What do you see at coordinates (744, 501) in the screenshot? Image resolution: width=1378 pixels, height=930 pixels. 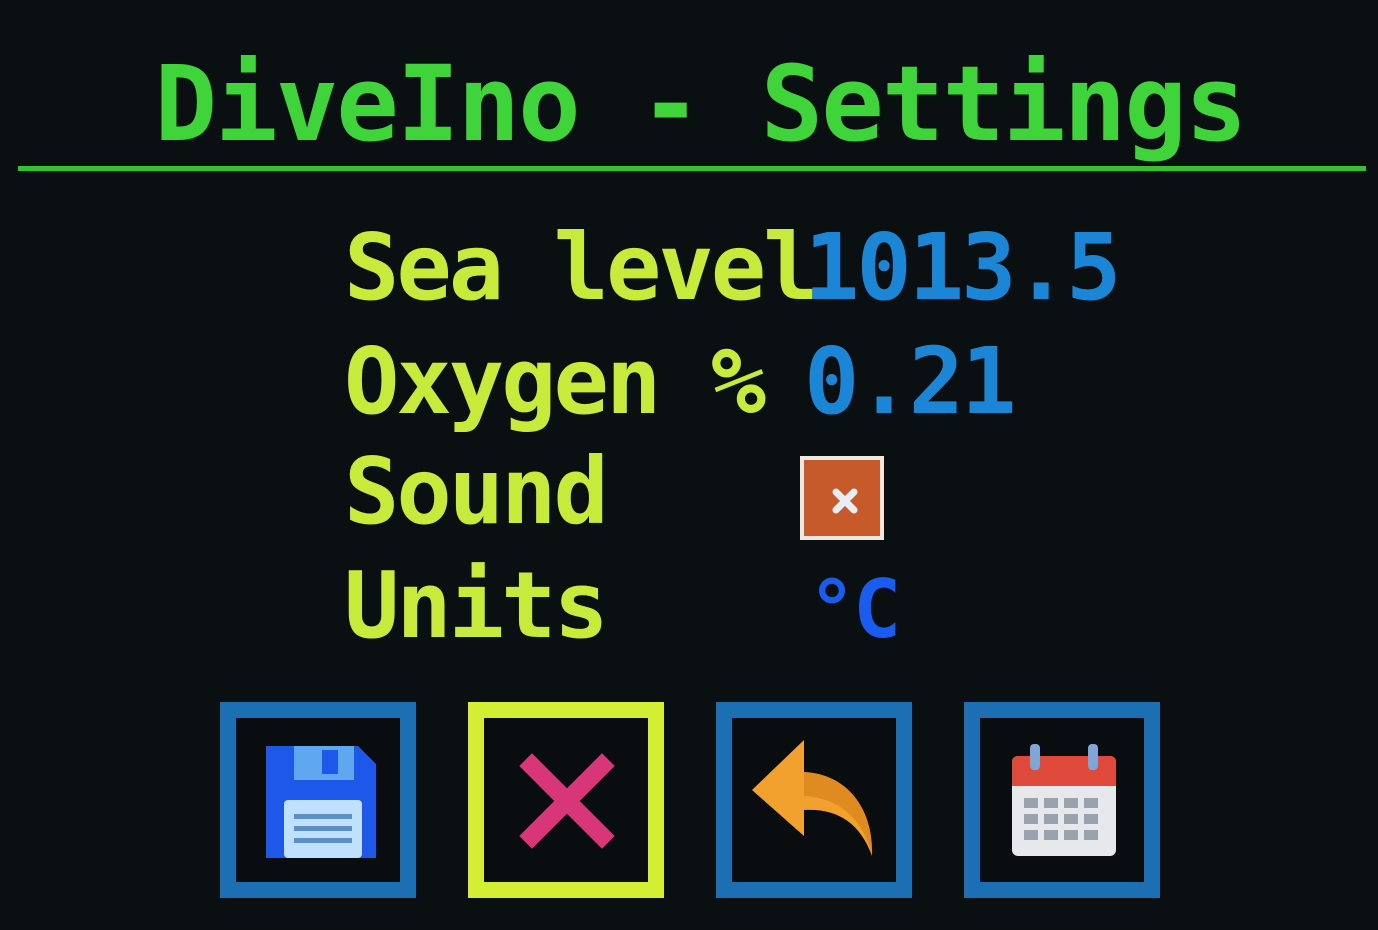 I see `setting-row-sound: Sound` at bounding box center [744, 501].